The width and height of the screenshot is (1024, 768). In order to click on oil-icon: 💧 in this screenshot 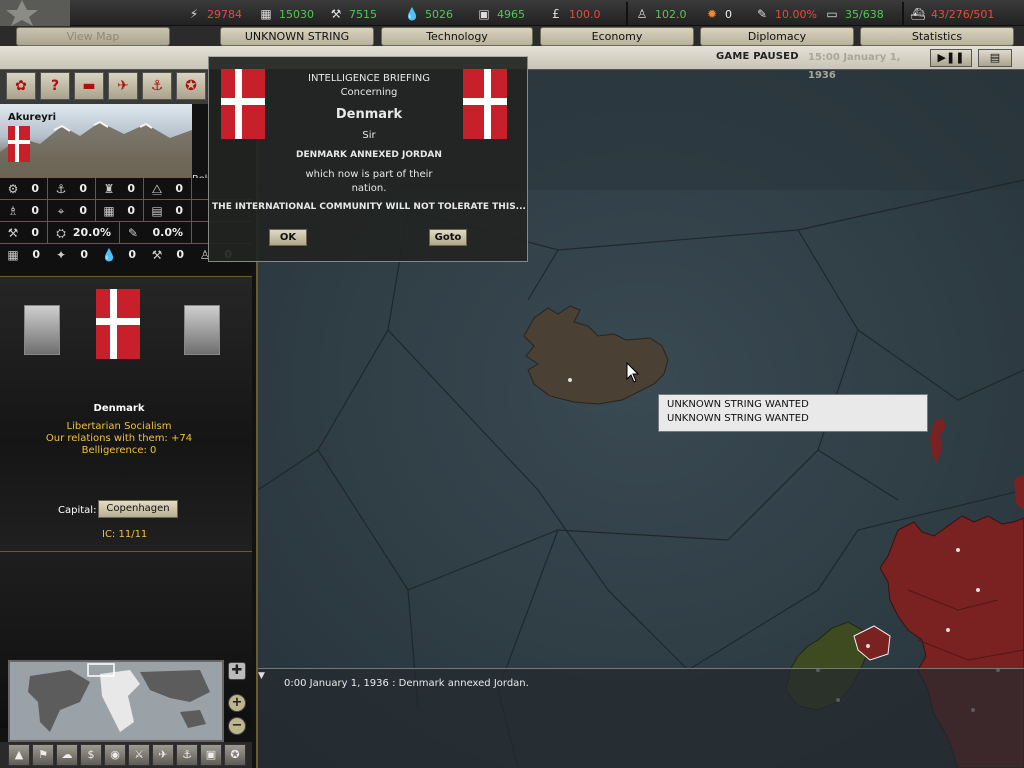, I will do `click(412, 14)`.